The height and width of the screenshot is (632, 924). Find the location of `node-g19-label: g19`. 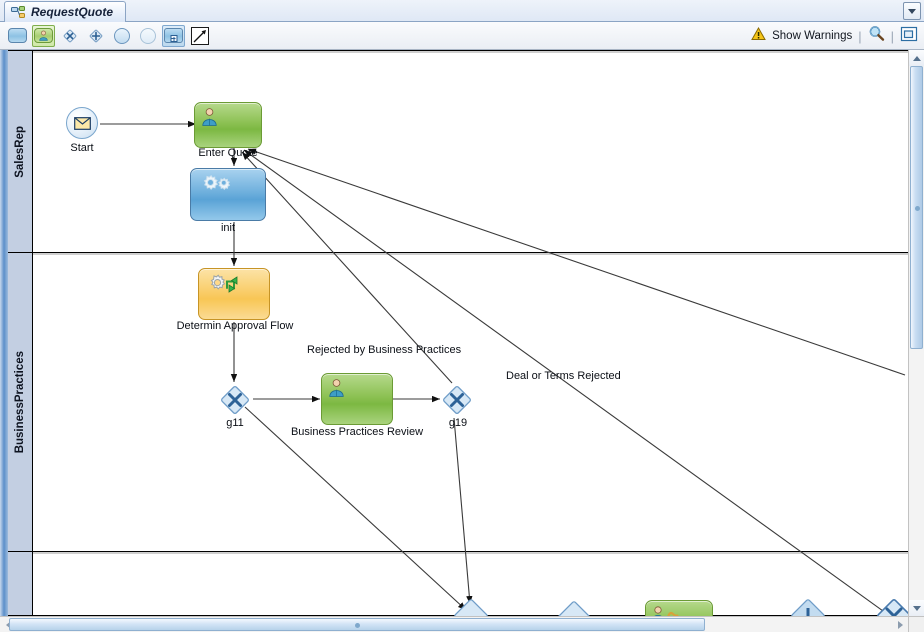

node-g19-label: g19 is located at coordinates (458, 423).